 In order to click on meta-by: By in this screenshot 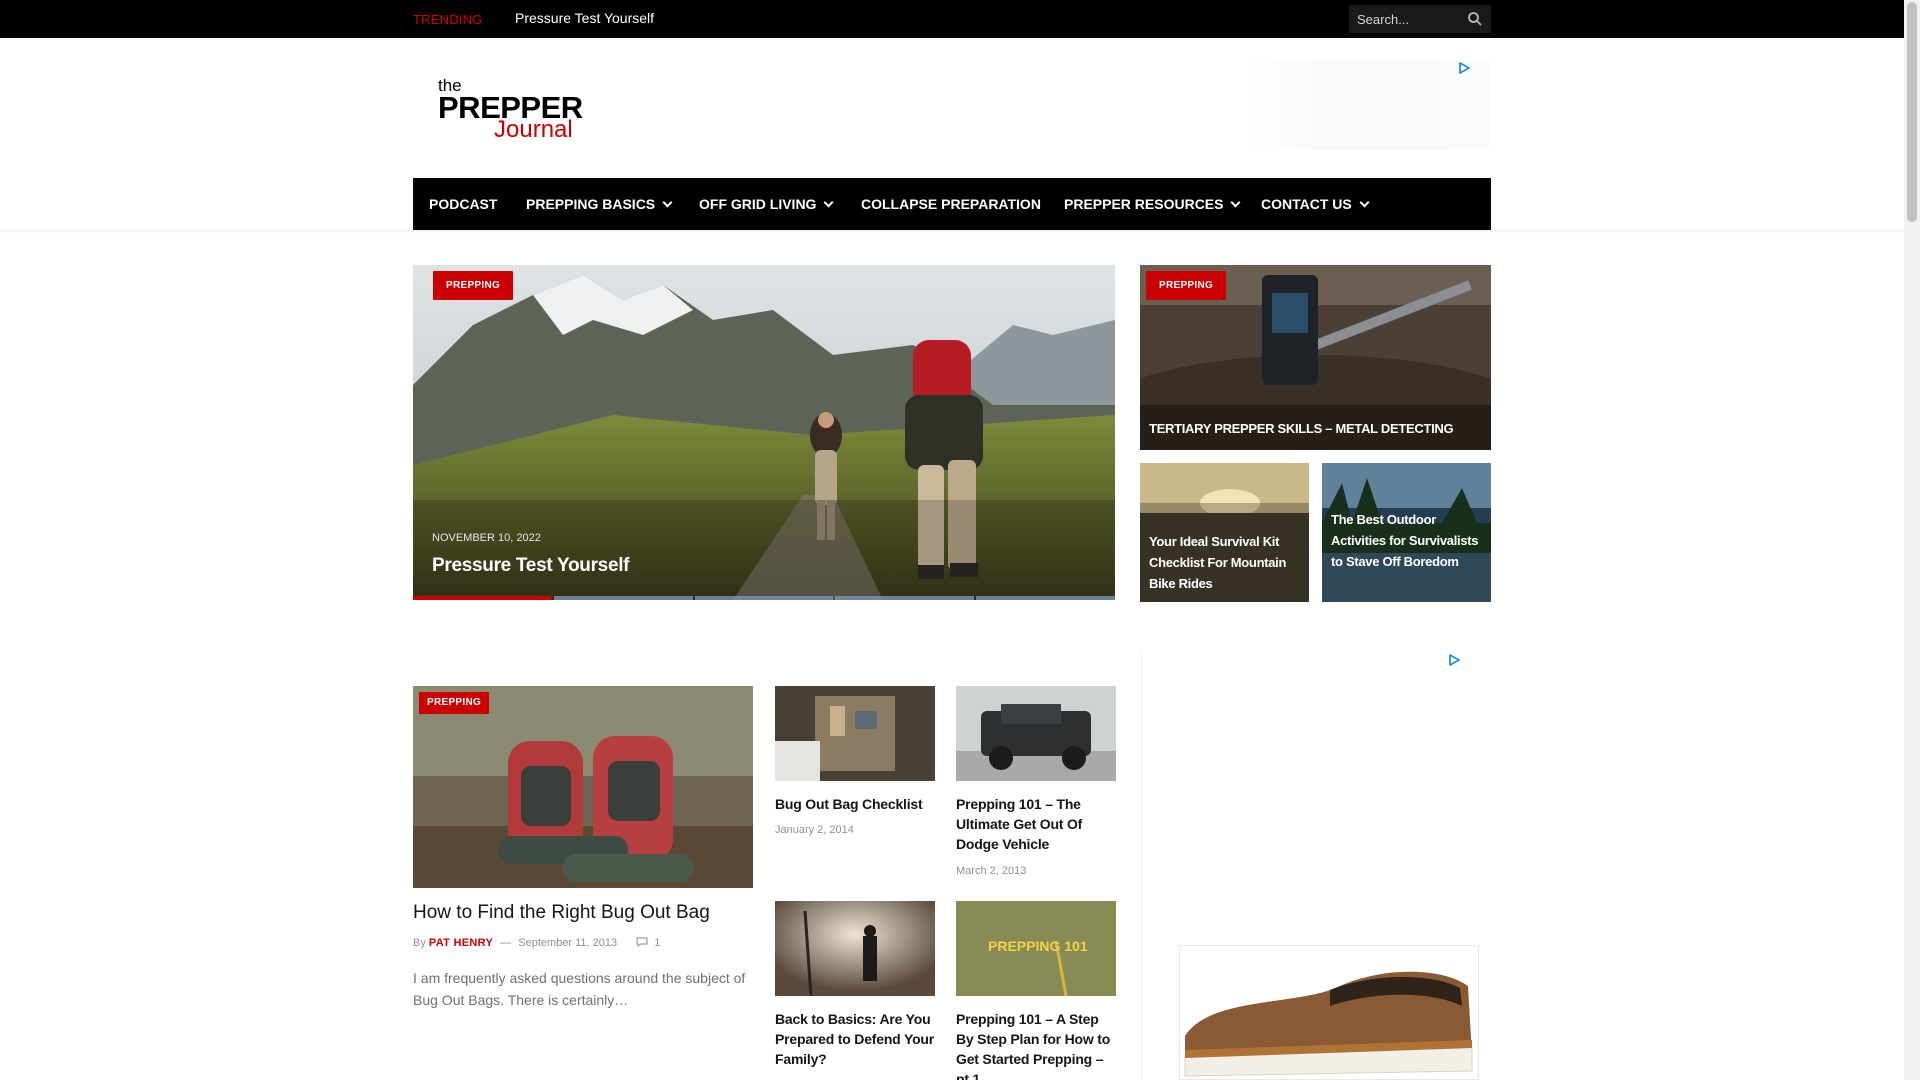, I will do `click(419, 943)`.